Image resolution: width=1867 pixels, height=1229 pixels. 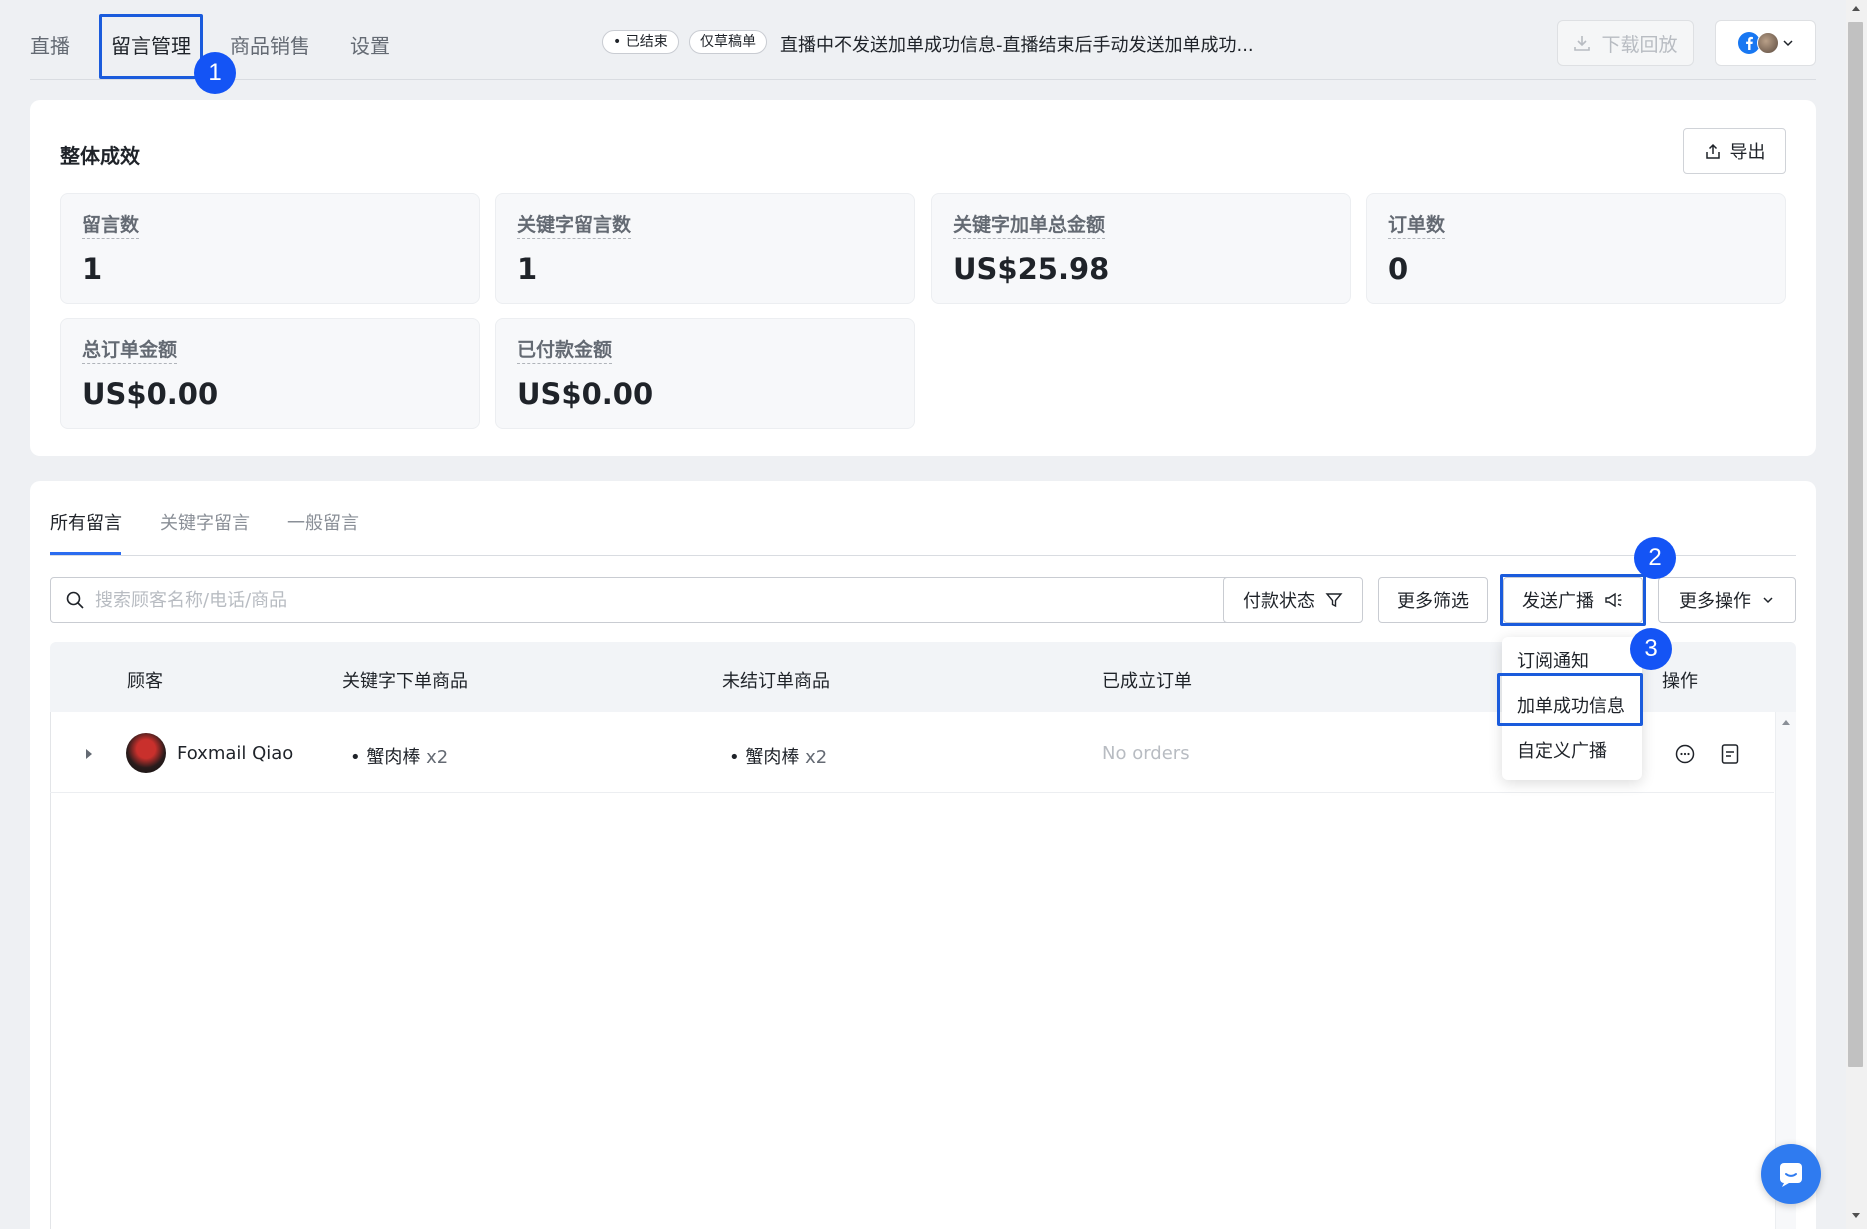 What do you see at coordinates (270, 248) in the screenshot?
I see `stat-comments: 留言数 1` at bounding box center [270, 248].